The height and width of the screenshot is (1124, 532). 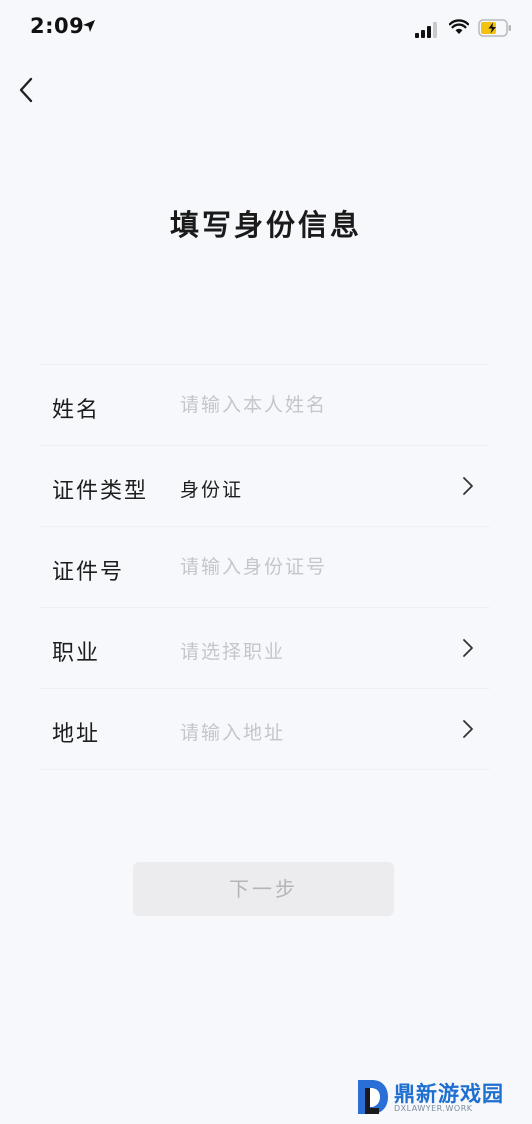 What do you see at coordinates (438, 1096) in the screenshot?
I see `watermark: 鼎新游戏园 DXLAWYER.WORK` at bounding box center [438, 1096].